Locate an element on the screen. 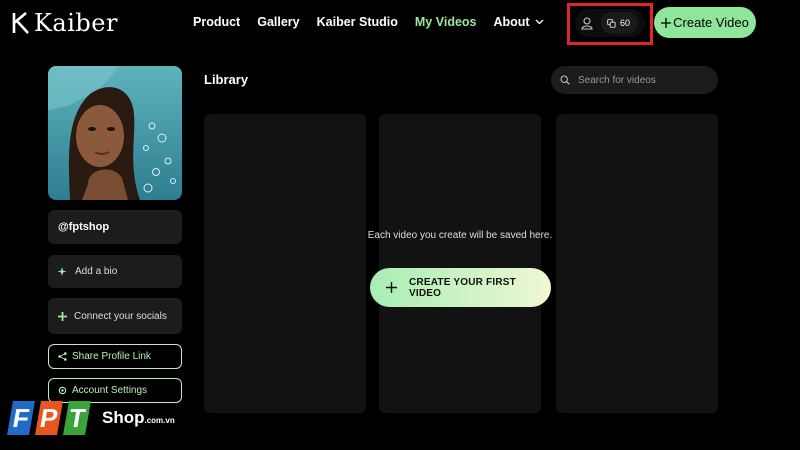  connect-socials-button: Connect your socials is located at coordinates (115, 316).